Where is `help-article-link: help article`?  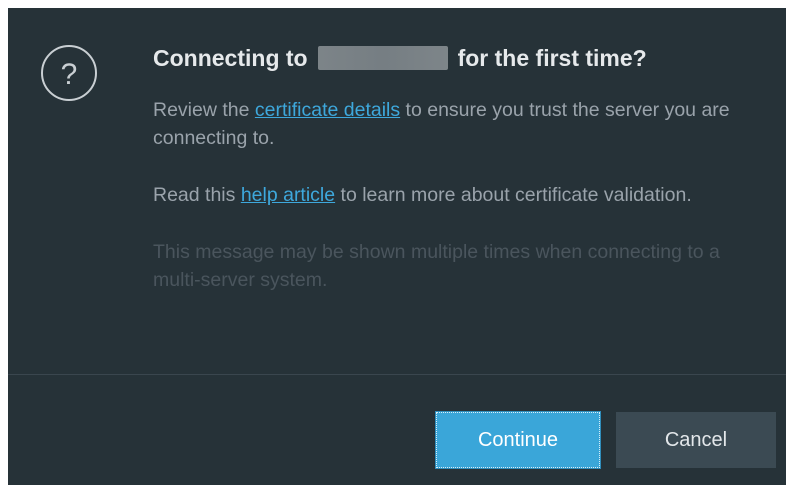 help-article-link: help article is located at coordinates (288, 195).